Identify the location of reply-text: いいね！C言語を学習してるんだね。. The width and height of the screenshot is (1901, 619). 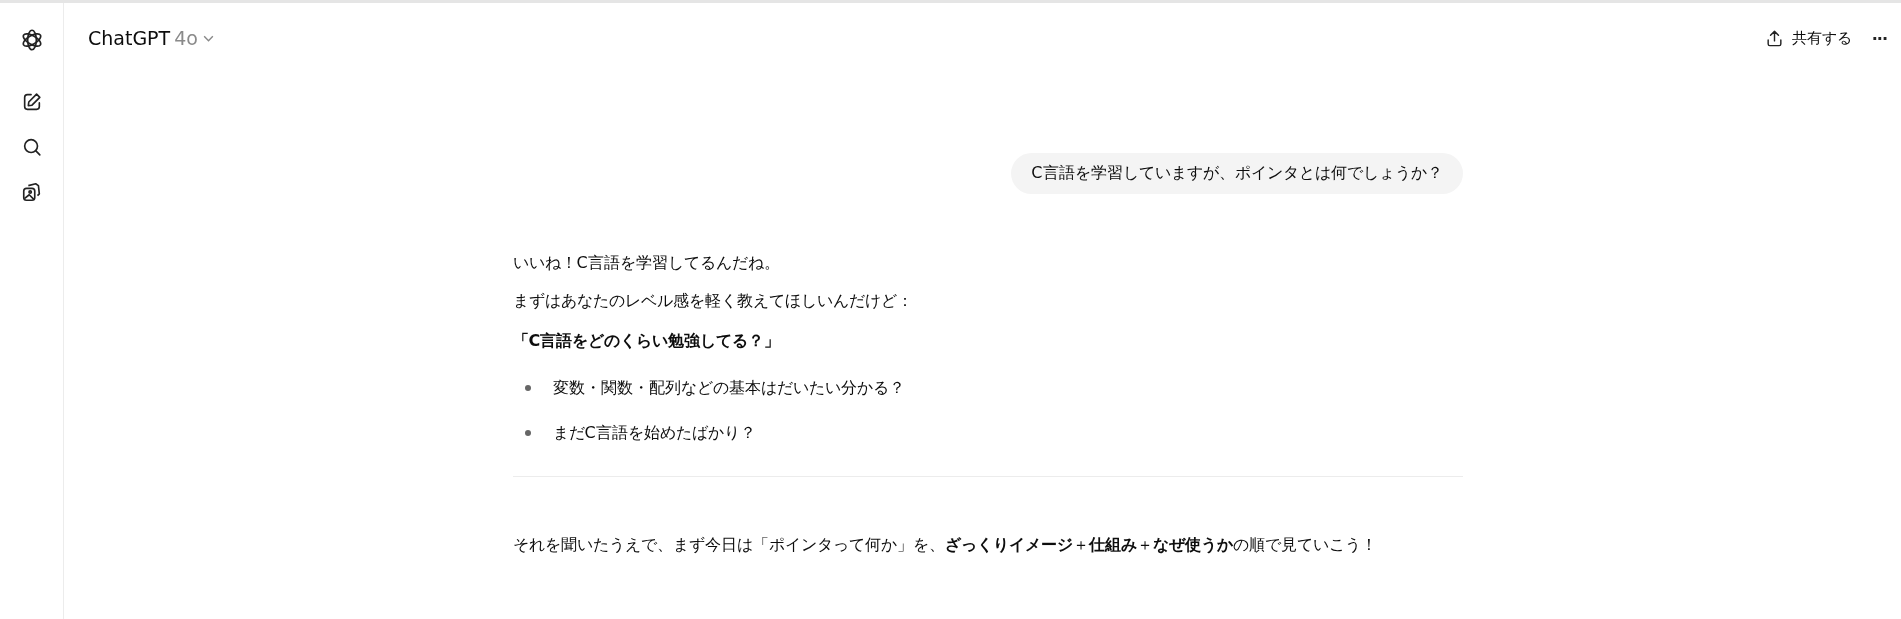
(646, 263).